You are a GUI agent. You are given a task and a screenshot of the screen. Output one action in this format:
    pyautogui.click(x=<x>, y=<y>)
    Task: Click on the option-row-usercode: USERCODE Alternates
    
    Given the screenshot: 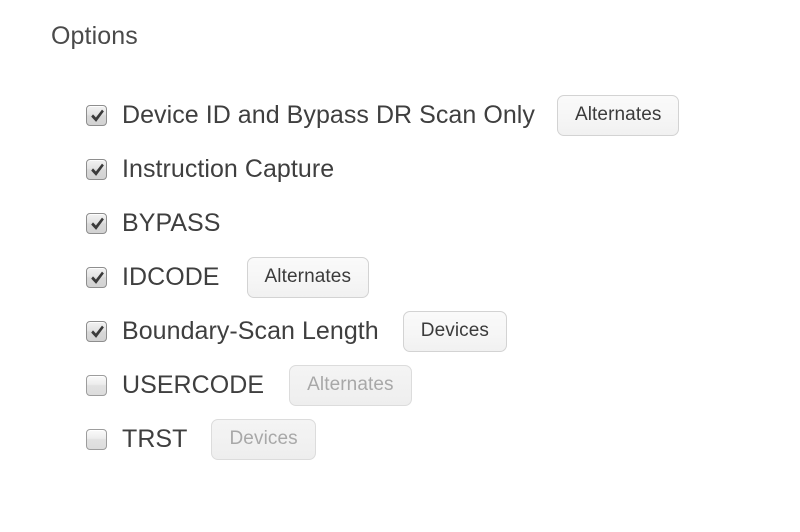 What is the action you would take?
    pyautogui.click(x=436, y=385)
    